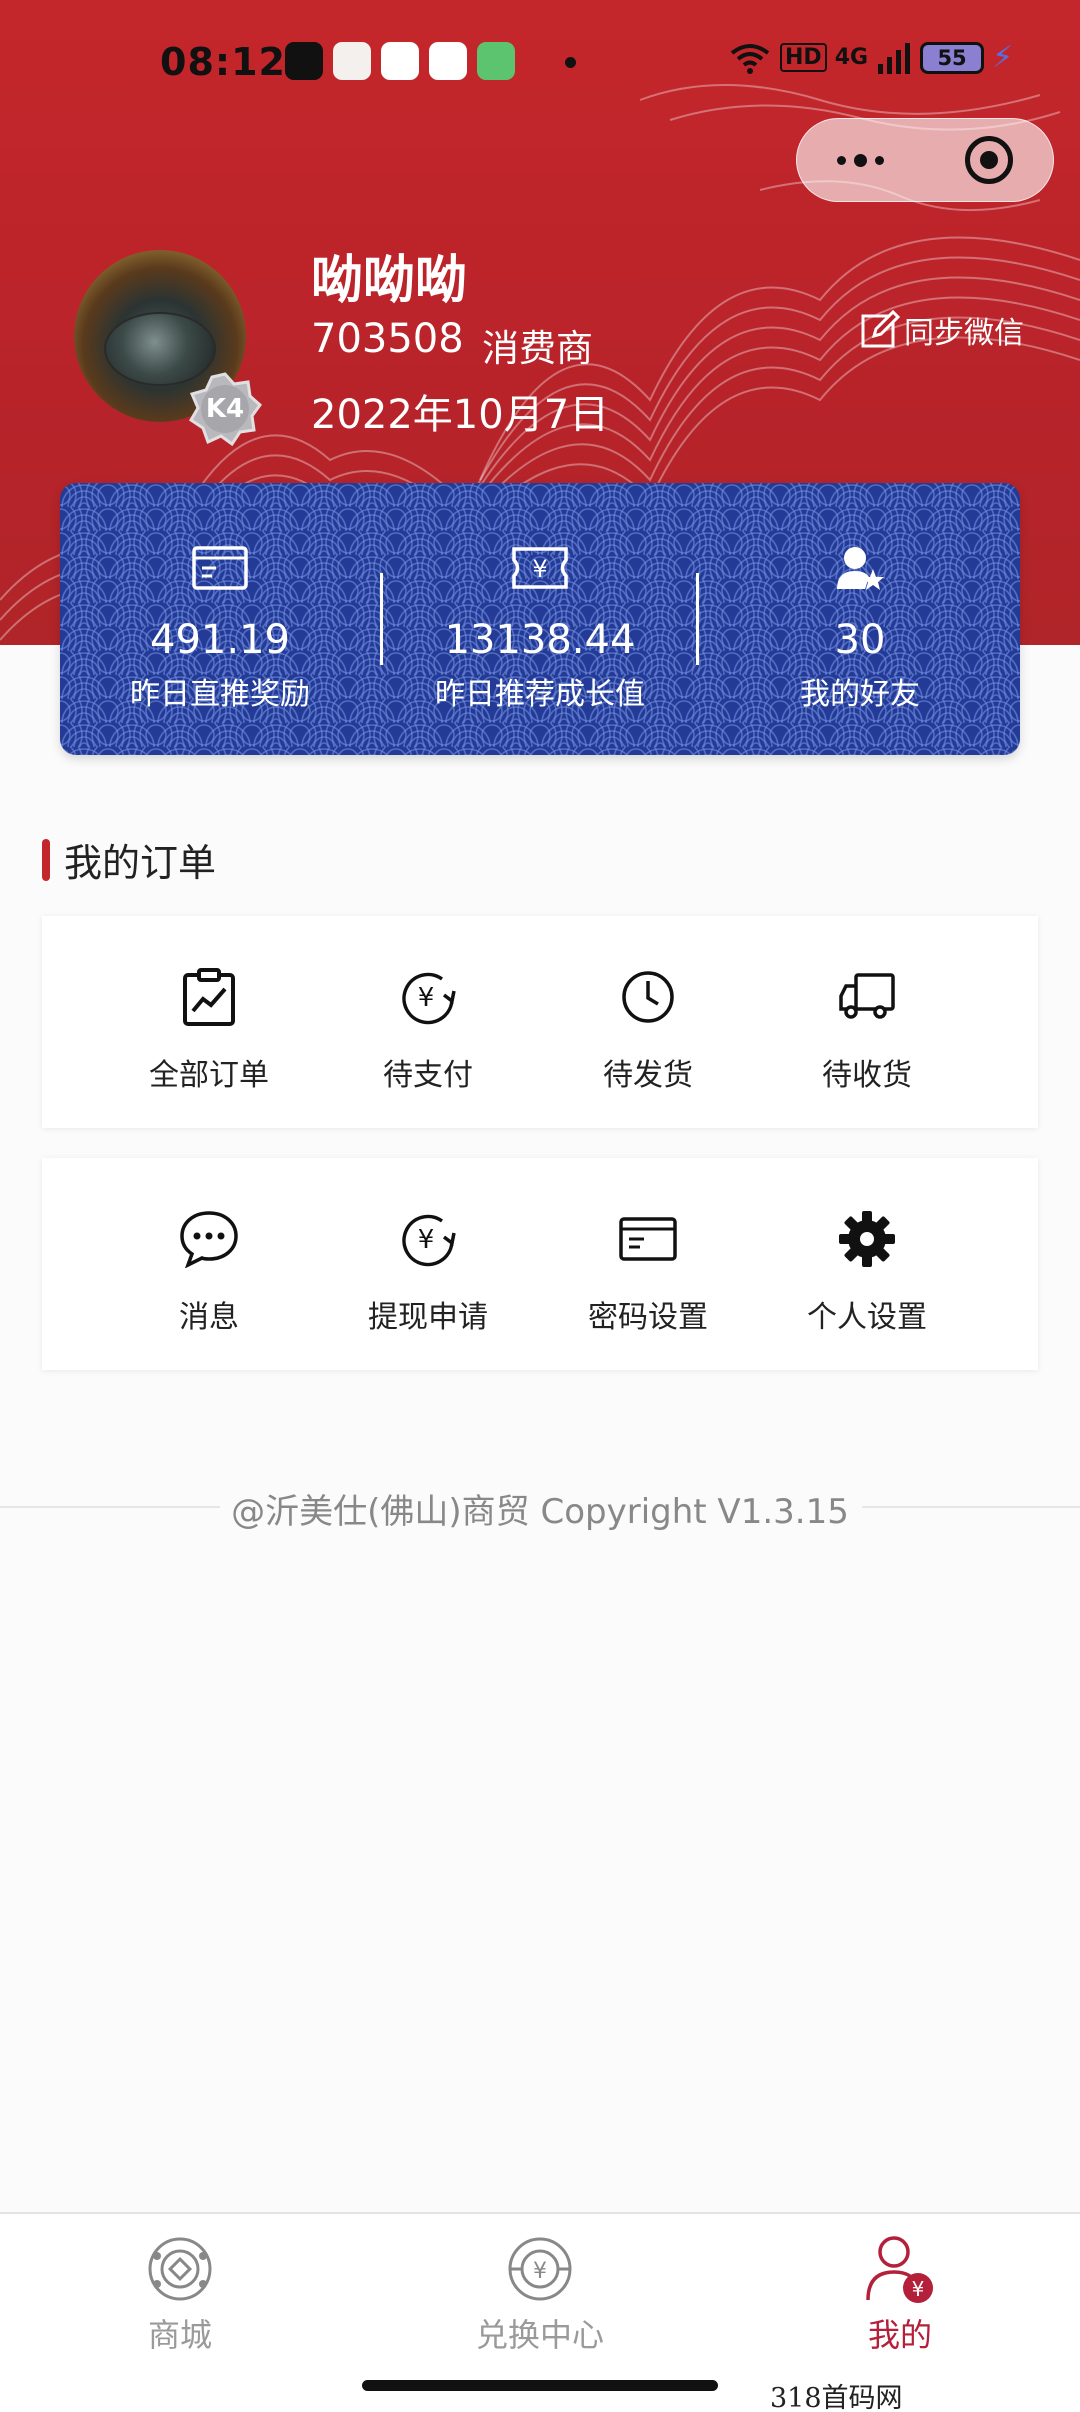 The image size is (1080, 2412). I want to click on orders-section-title: 我的订单, so click(129, 859).